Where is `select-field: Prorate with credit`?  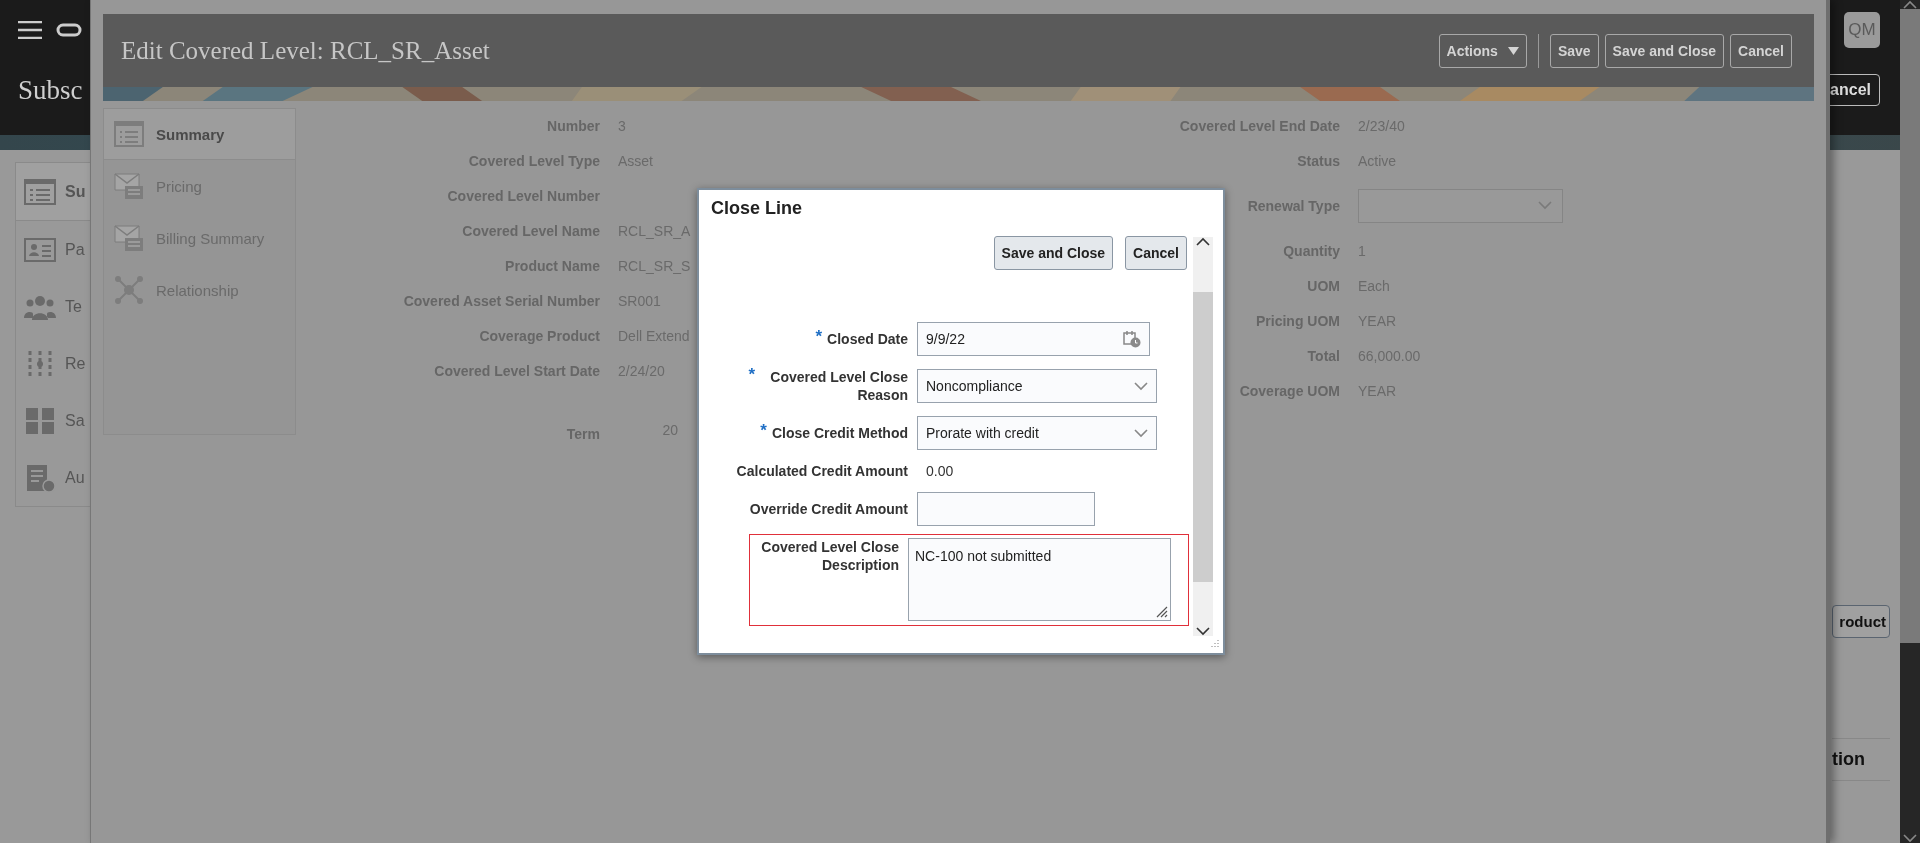 select-field: Prorate with credit is located at coordinates (1037, 433).